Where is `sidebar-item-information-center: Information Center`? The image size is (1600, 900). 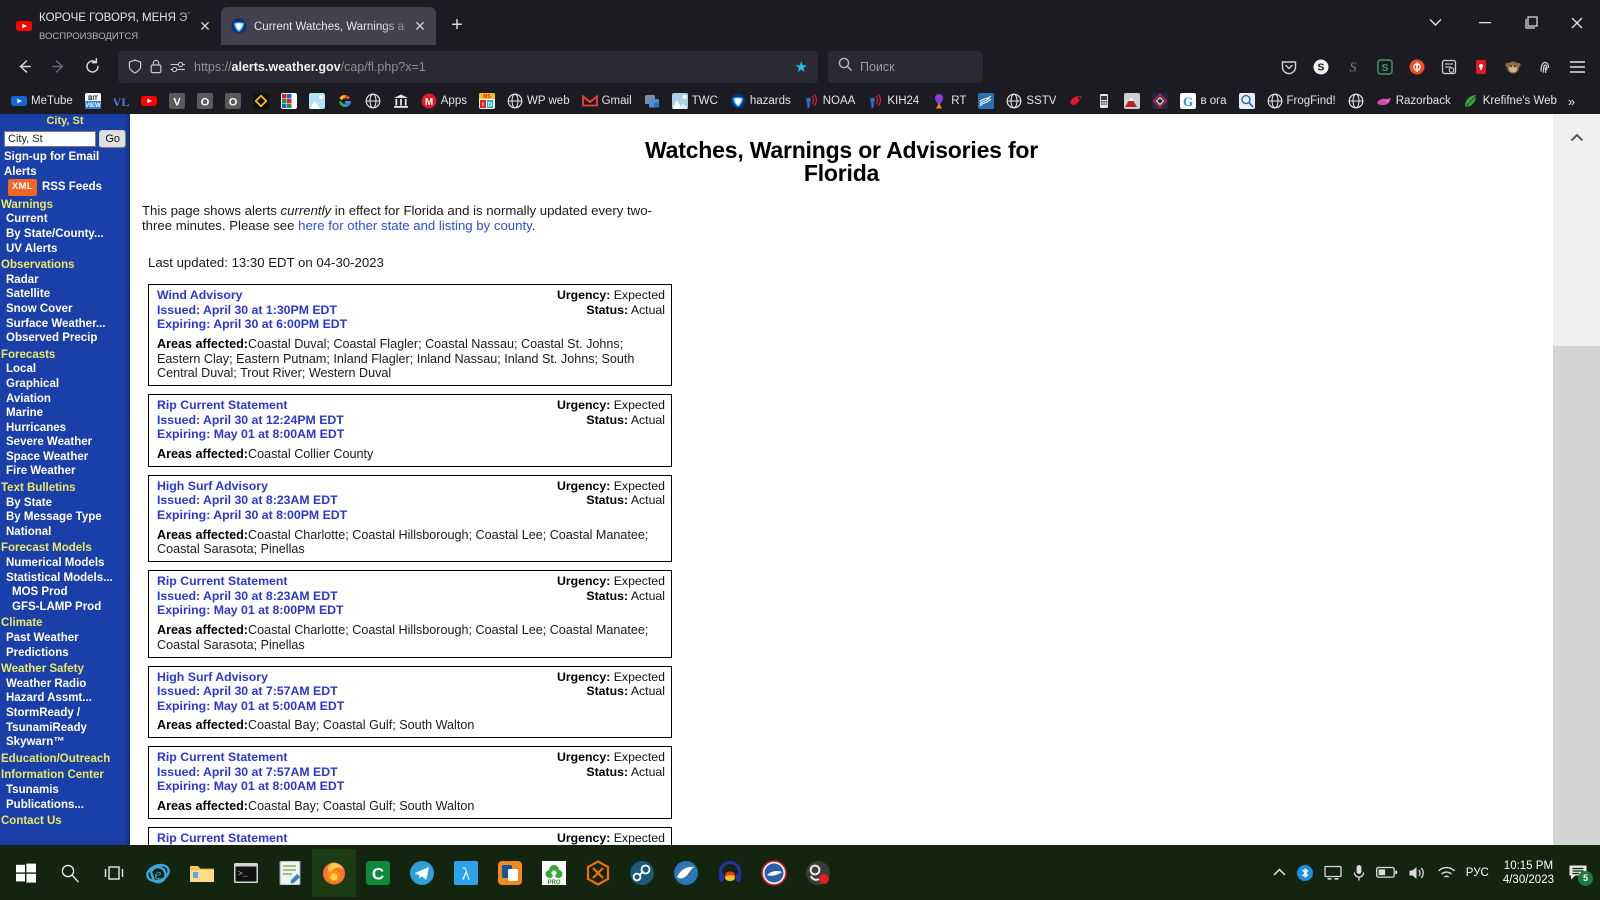
sidebar-item-information-center: Information Center is located at coordinates (65, 775).